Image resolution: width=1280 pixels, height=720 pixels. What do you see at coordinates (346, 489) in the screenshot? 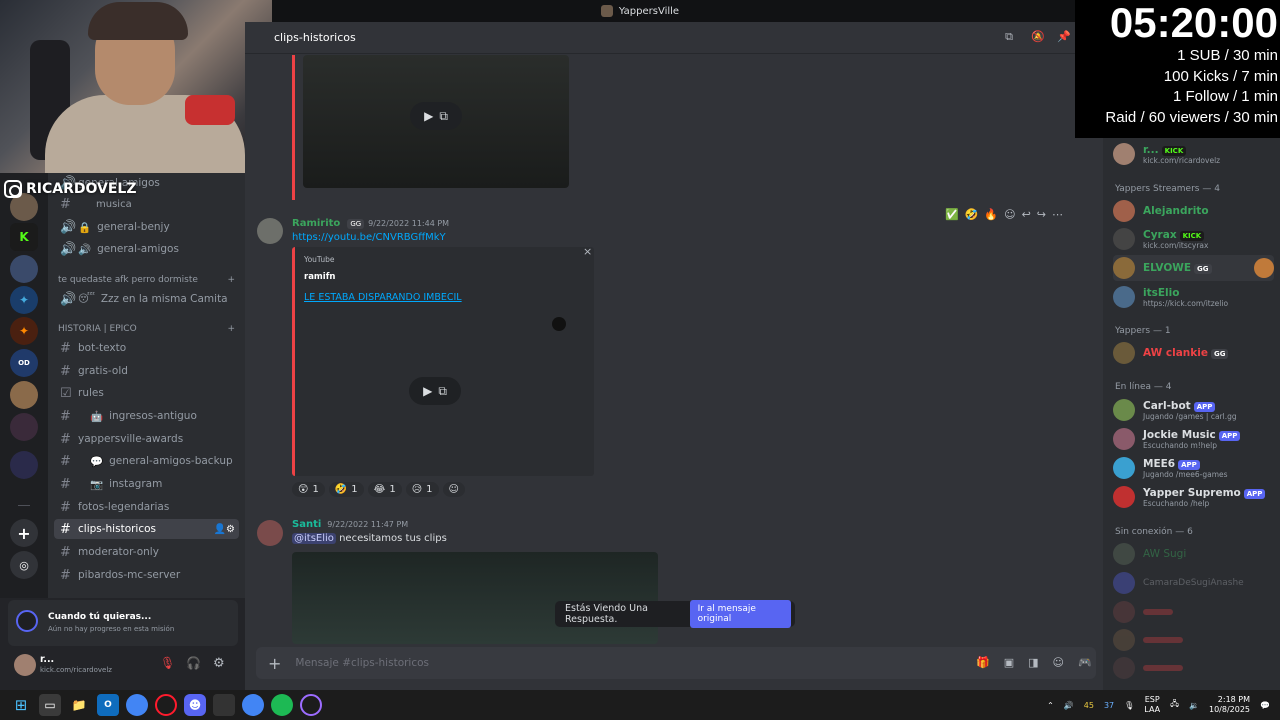
I see `reaction-rofl: 🤣 1` at bounding box center [346, 489].